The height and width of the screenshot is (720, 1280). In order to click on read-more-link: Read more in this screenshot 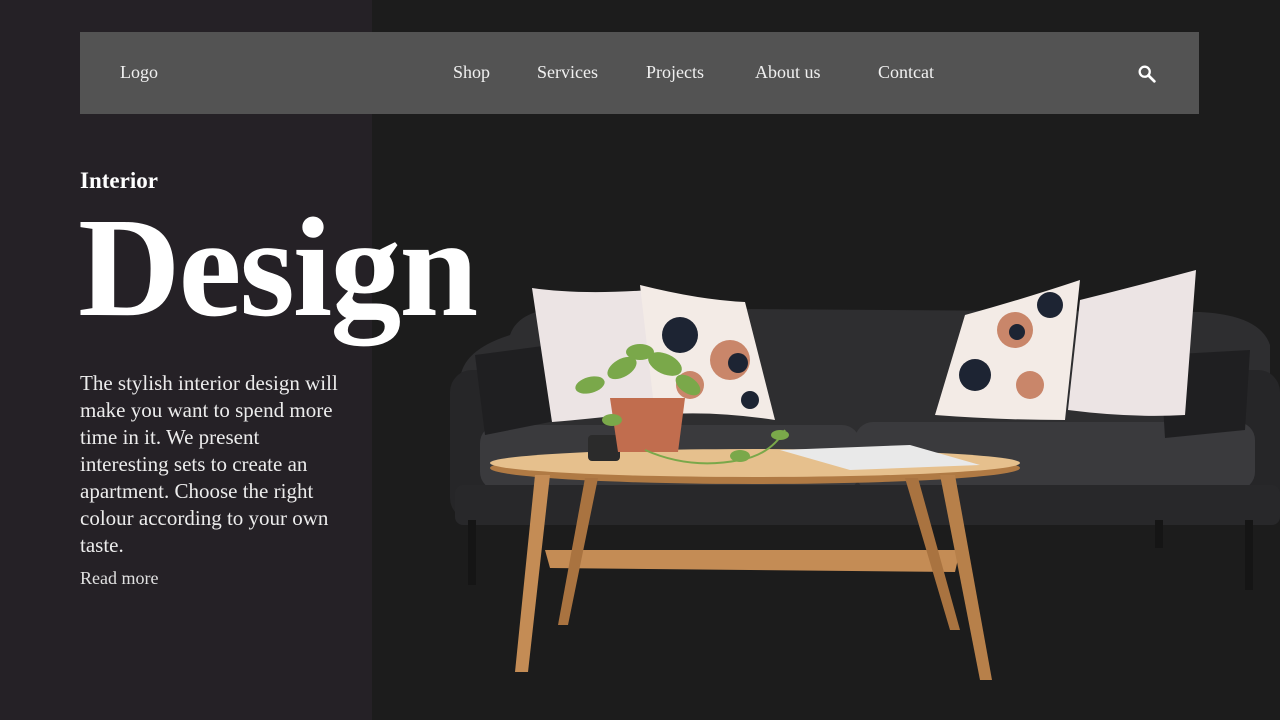, I will do `click(119, 578)`.